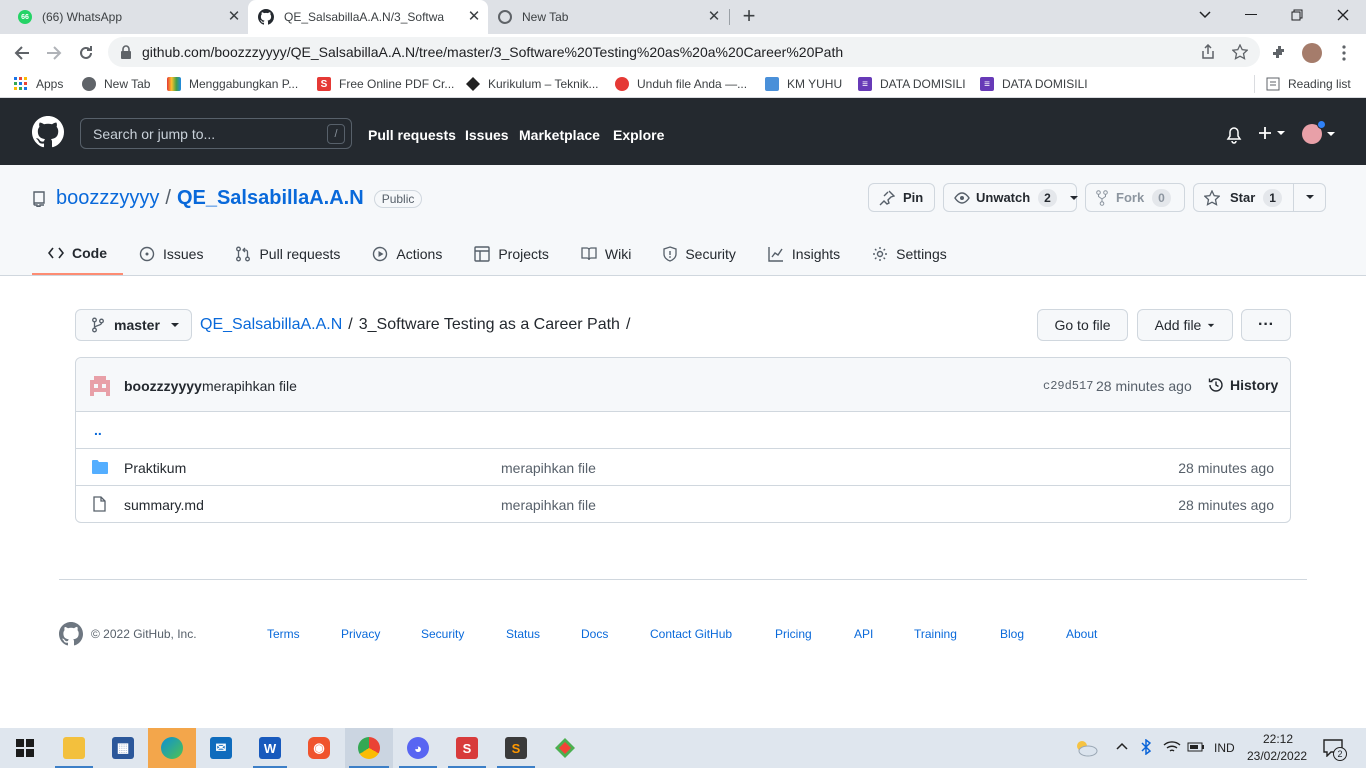 The image size is (1366, 768). I want to click on input-language: IND, so click(1224, 748).